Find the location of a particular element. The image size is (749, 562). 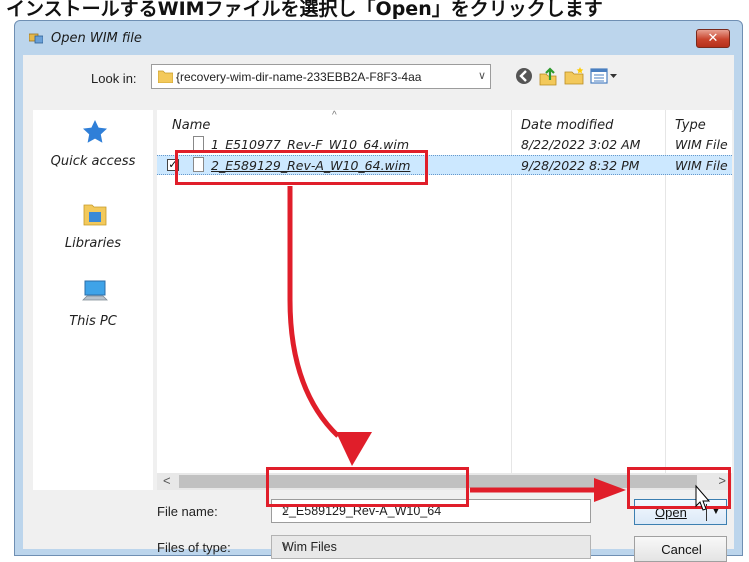

mouse-cursor-icon is located at coordinates (703, 497).